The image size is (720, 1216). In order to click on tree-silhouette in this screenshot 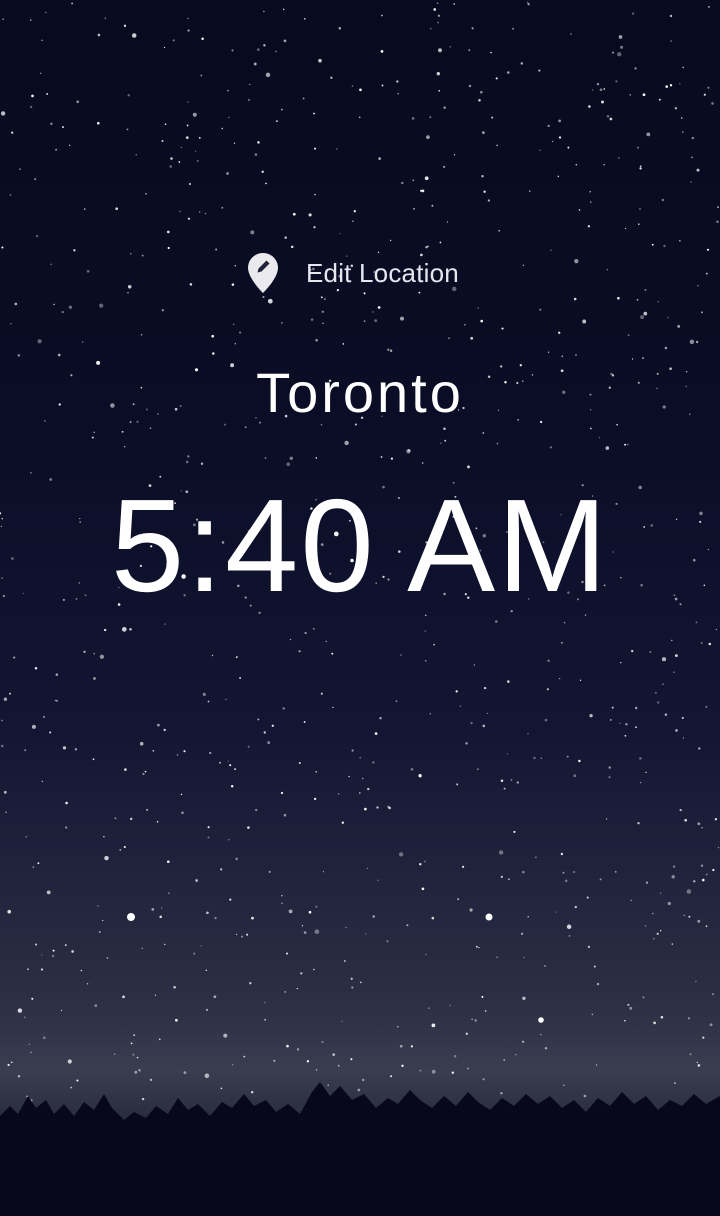, I will do `click(360, 1149)`.